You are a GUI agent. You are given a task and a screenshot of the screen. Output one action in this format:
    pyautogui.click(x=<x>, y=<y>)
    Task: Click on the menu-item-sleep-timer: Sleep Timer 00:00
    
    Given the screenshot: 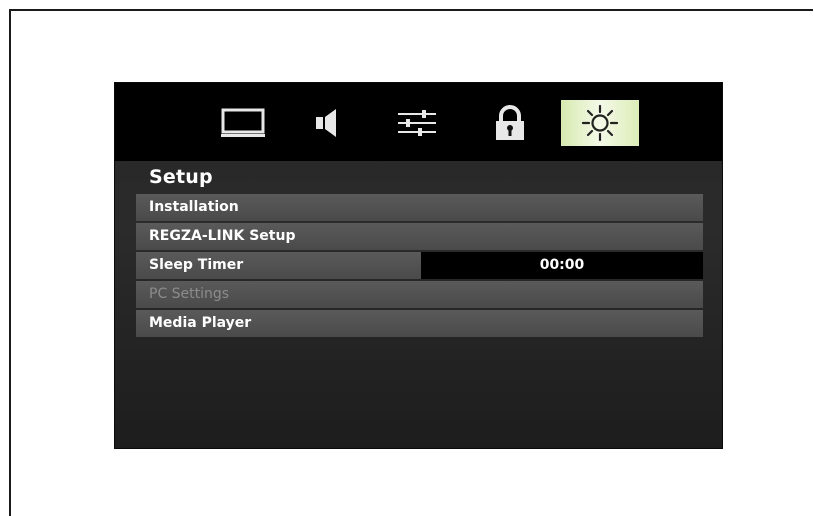 What is the action you would take?
    pyautogui.click(x=419, y=265)
    